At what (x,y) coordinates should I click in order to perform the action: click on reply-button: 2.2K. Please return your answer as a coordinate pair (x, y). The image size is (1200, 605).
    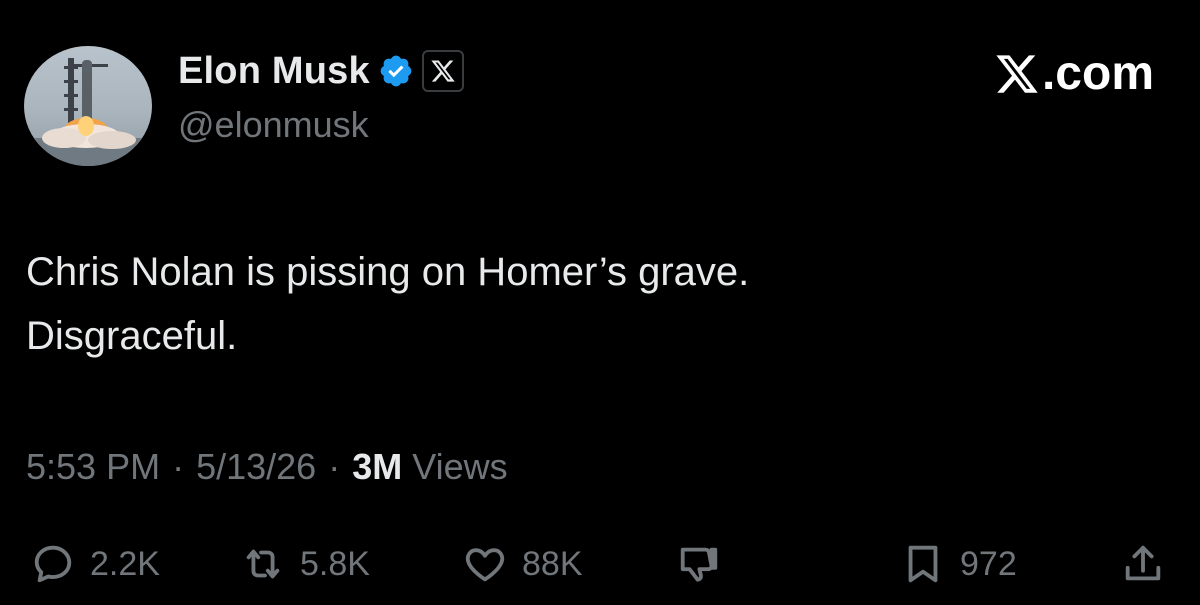
    Looking at the image, I should click on (95, 564).